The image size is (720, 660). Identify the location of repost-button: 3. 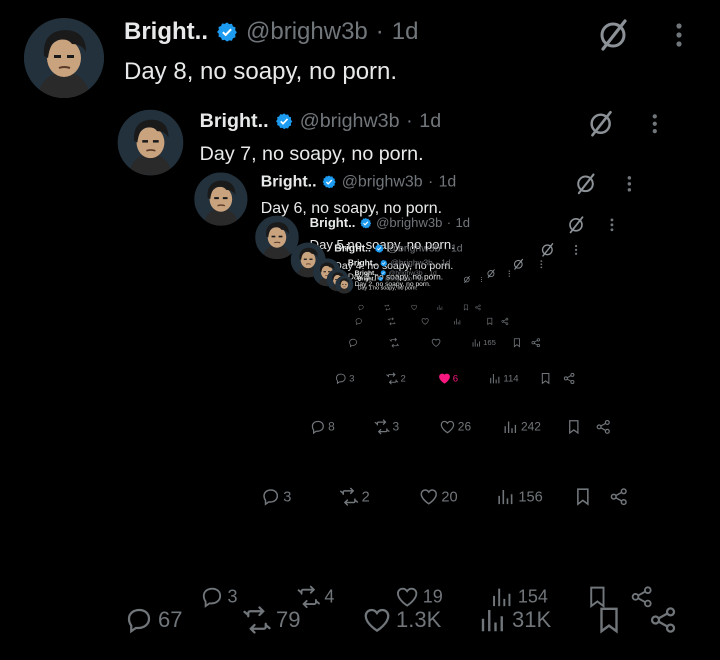
(386, 427).